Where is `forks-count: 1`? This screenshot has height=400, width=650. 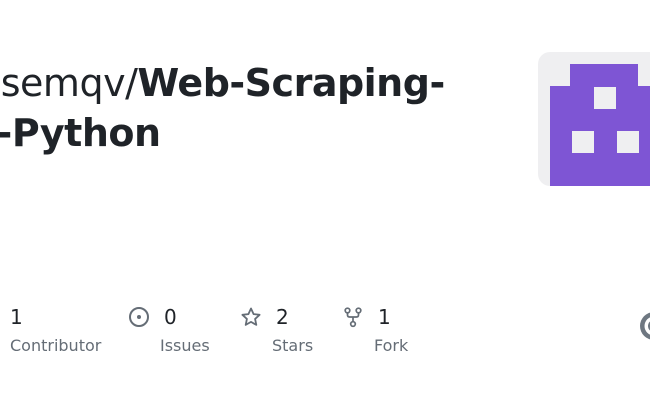 forks-count: 1 is located at coordinates (384, 317).